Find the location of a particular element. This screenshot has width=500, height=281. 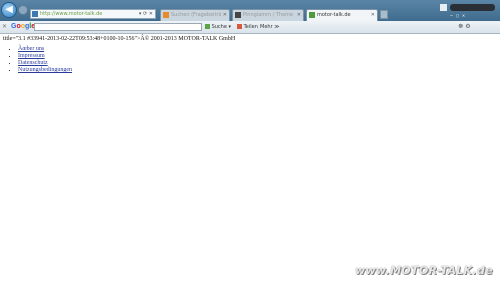

address-bar-actions-icon: ▾ ⟳ ✕ is located at coordinates (146, 14).